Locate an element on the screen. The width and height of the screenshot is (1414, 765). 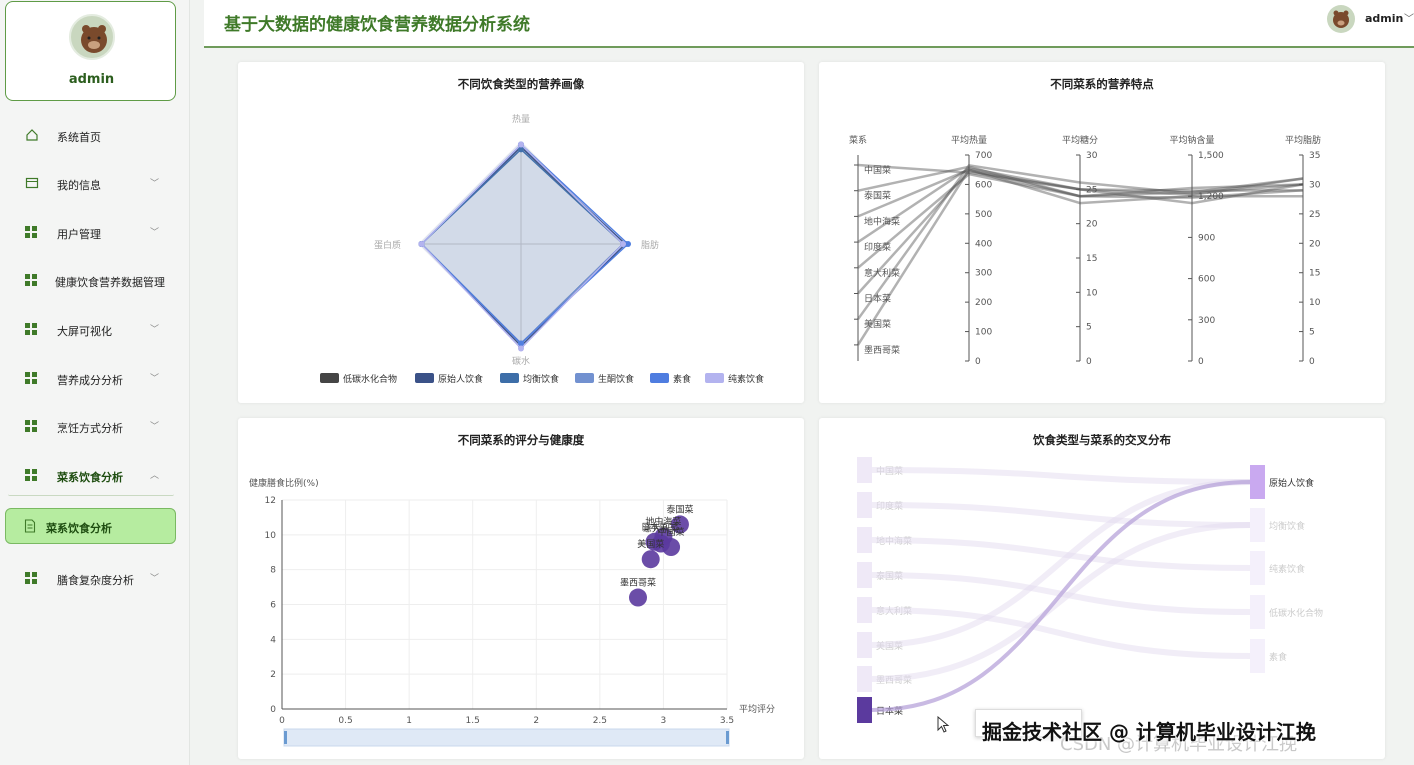
sidebar-item-label: 营养成分分析 is located at coordinates (90, 380).